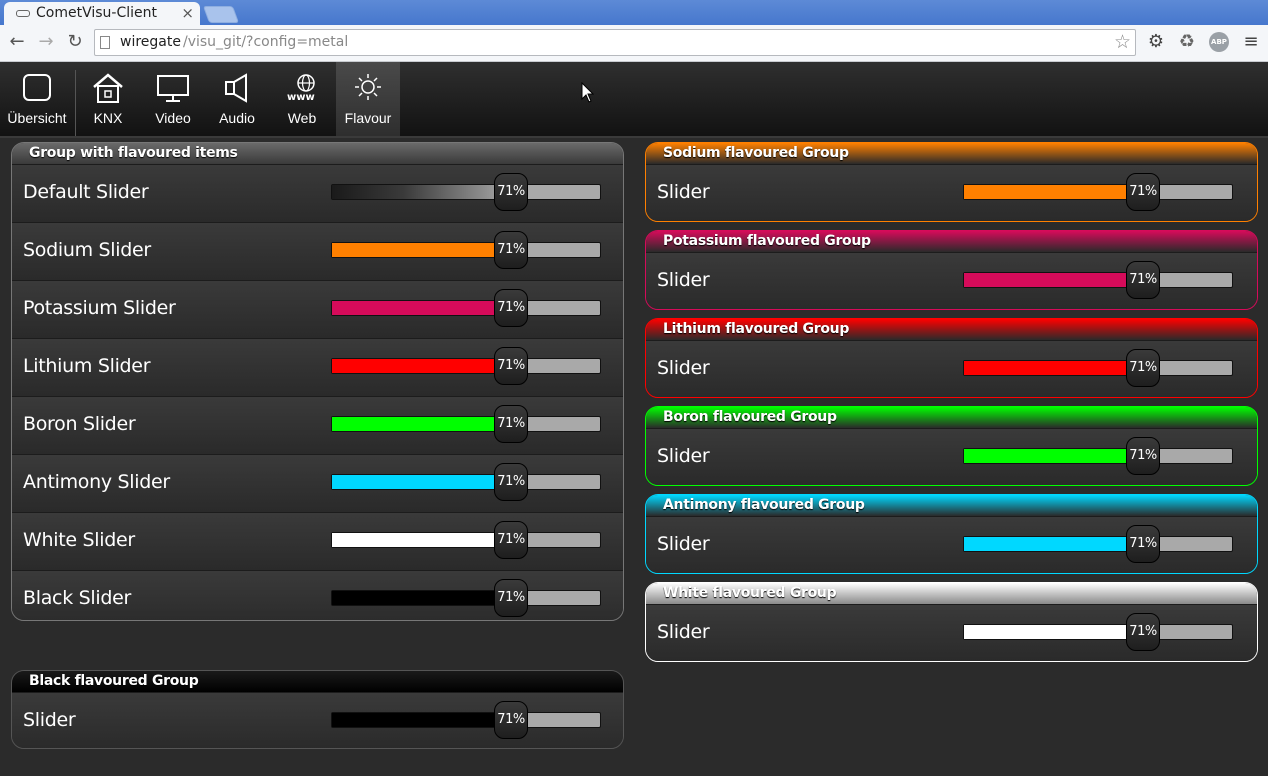 This screenshot has width=1268, height=776. Describe the element at coordinates (79, 424) in the screenshot. I see `slider-label: Boron Slider` at that location.